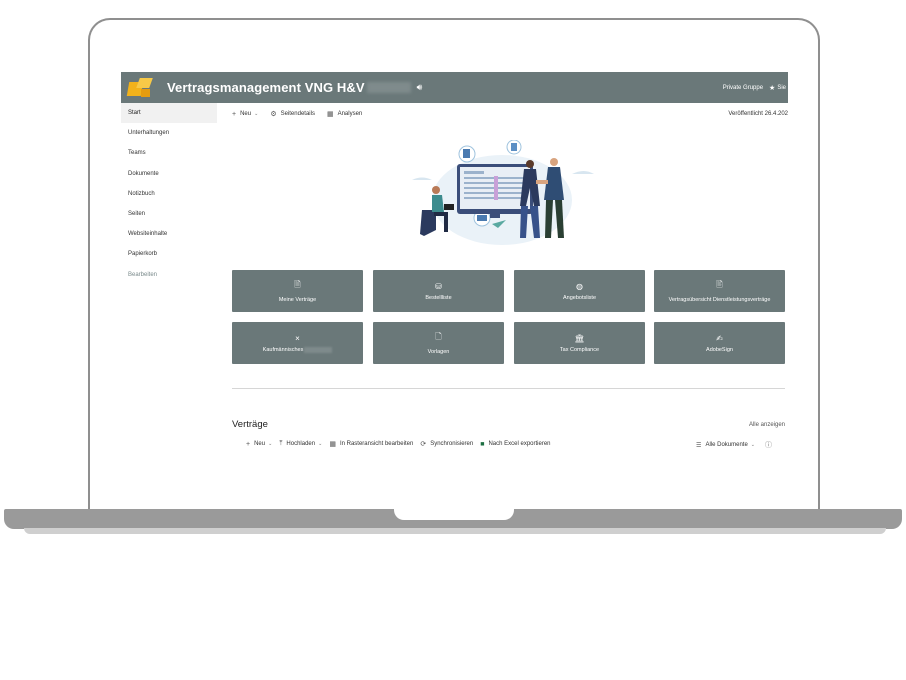 The image size is (906, 680). I want to click on tile-adobesign: ✍︎ AdobeSign, so click(719, 343).